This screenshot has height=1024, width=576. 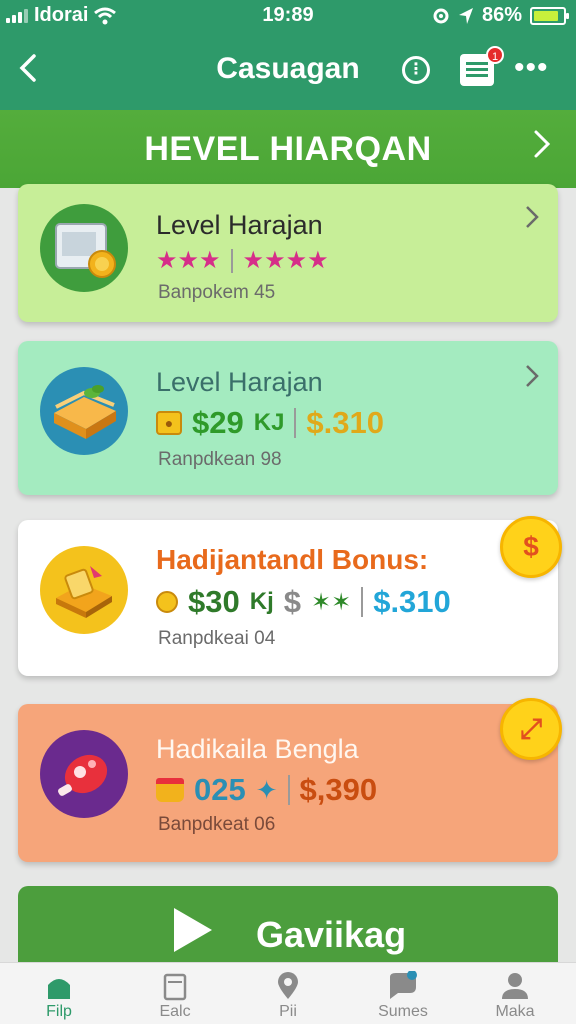 I want to click on value-row: ● $29 KJ $.310, so click(x=270, y=423).